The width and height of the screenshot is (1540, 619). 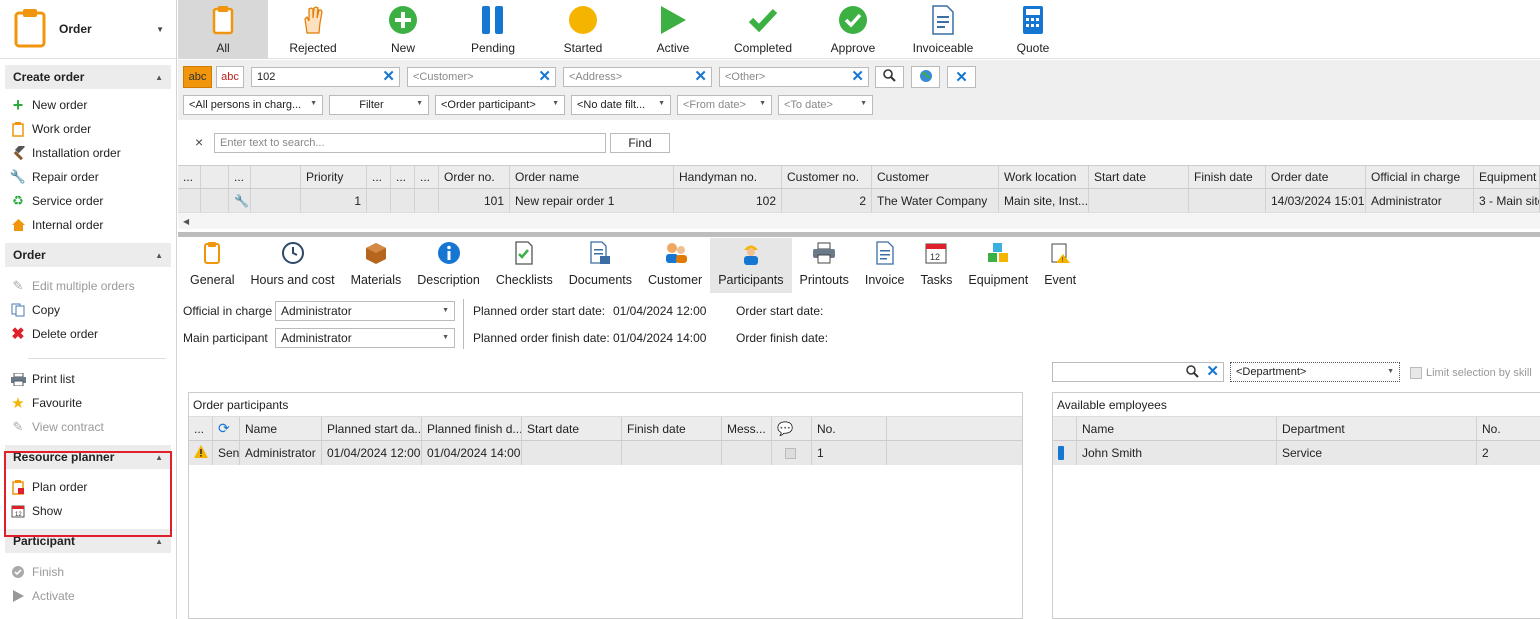 I want to click on filter-all-button: All, so click(x=223, y=29).